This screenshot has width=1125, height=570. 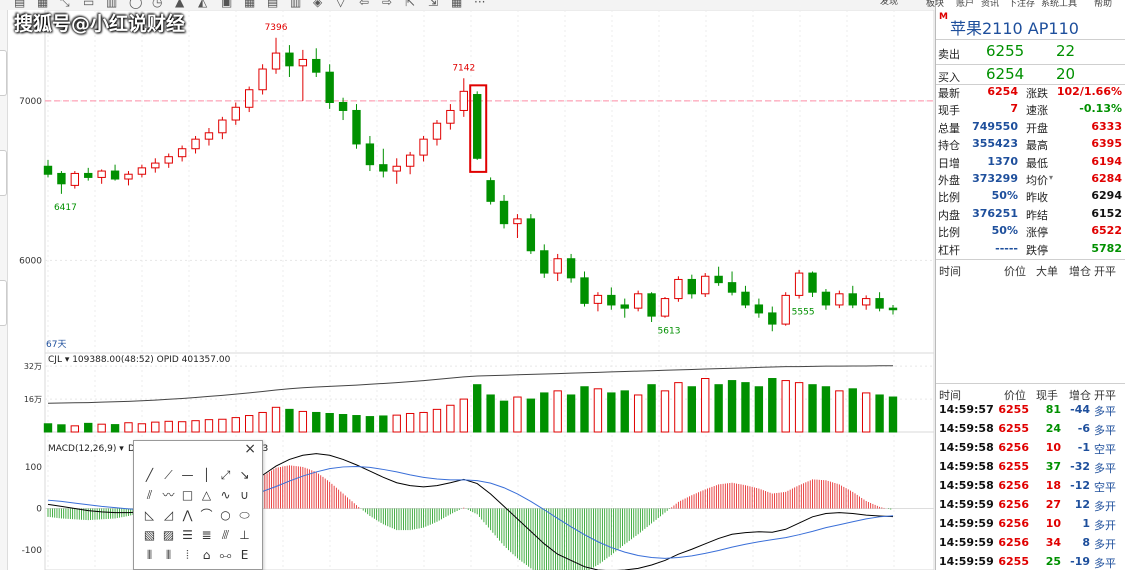 What do you see at coordinates (249, 4) in the screenshot?
I see `week-icon: ▦` at bounding box center [249, 4].